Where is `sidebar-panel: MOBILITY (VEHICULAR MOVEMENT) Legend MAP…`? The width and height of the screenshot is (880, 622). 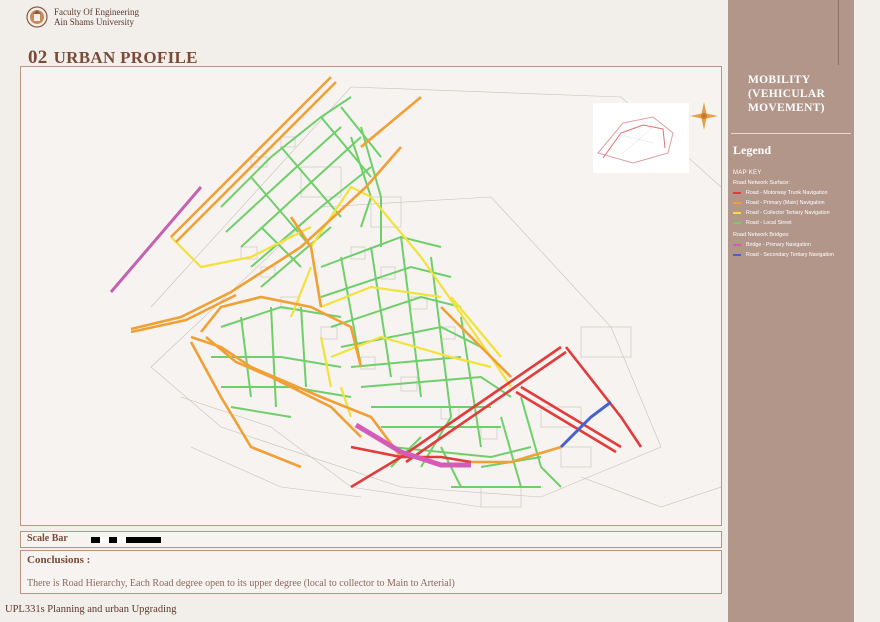
sidebar-panel: MOBILITY (VEHICULAR MOVEMENT) Legend MAP… is located at coordinates (791, 311).